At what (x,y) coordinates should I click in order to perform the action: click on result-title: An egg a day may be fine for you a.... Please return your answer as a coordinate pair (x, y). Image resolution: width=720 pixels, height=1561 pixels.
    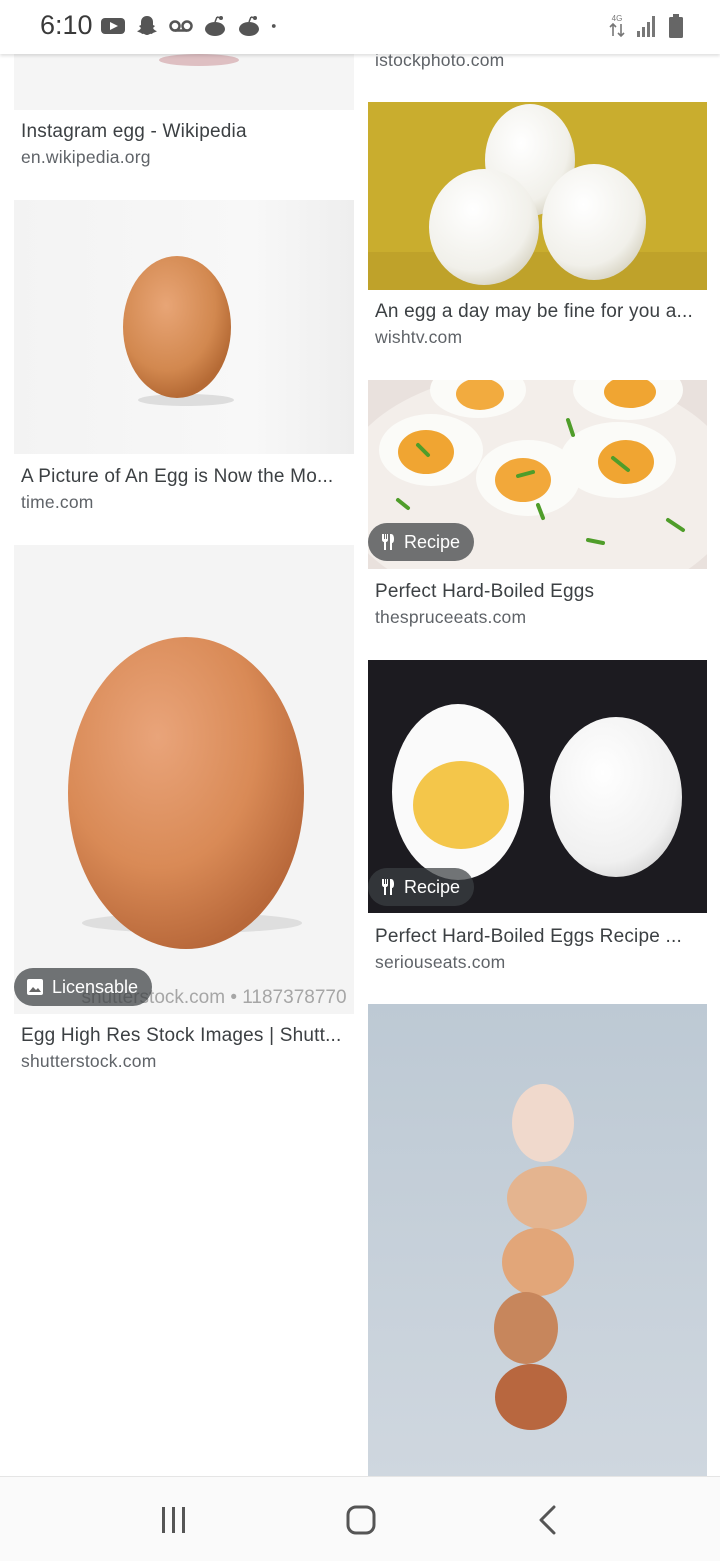
    Looking at the image, I should click on (537, 312).